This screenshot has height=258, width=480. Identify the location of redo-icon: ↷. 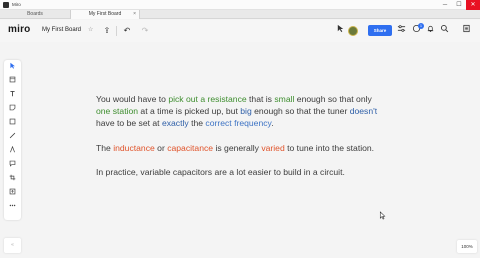
(145, 31).